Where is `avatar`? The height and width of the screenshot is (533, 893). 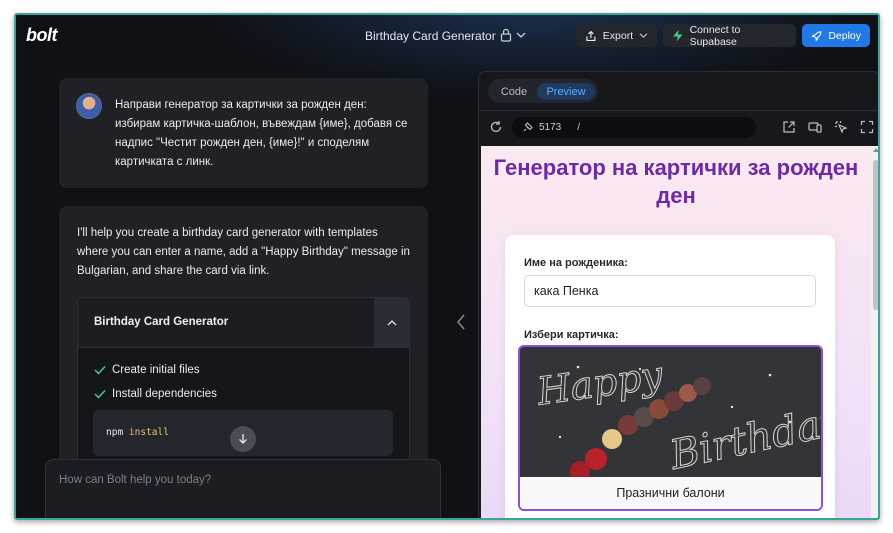 avatar is located at coordinates (89, 106).